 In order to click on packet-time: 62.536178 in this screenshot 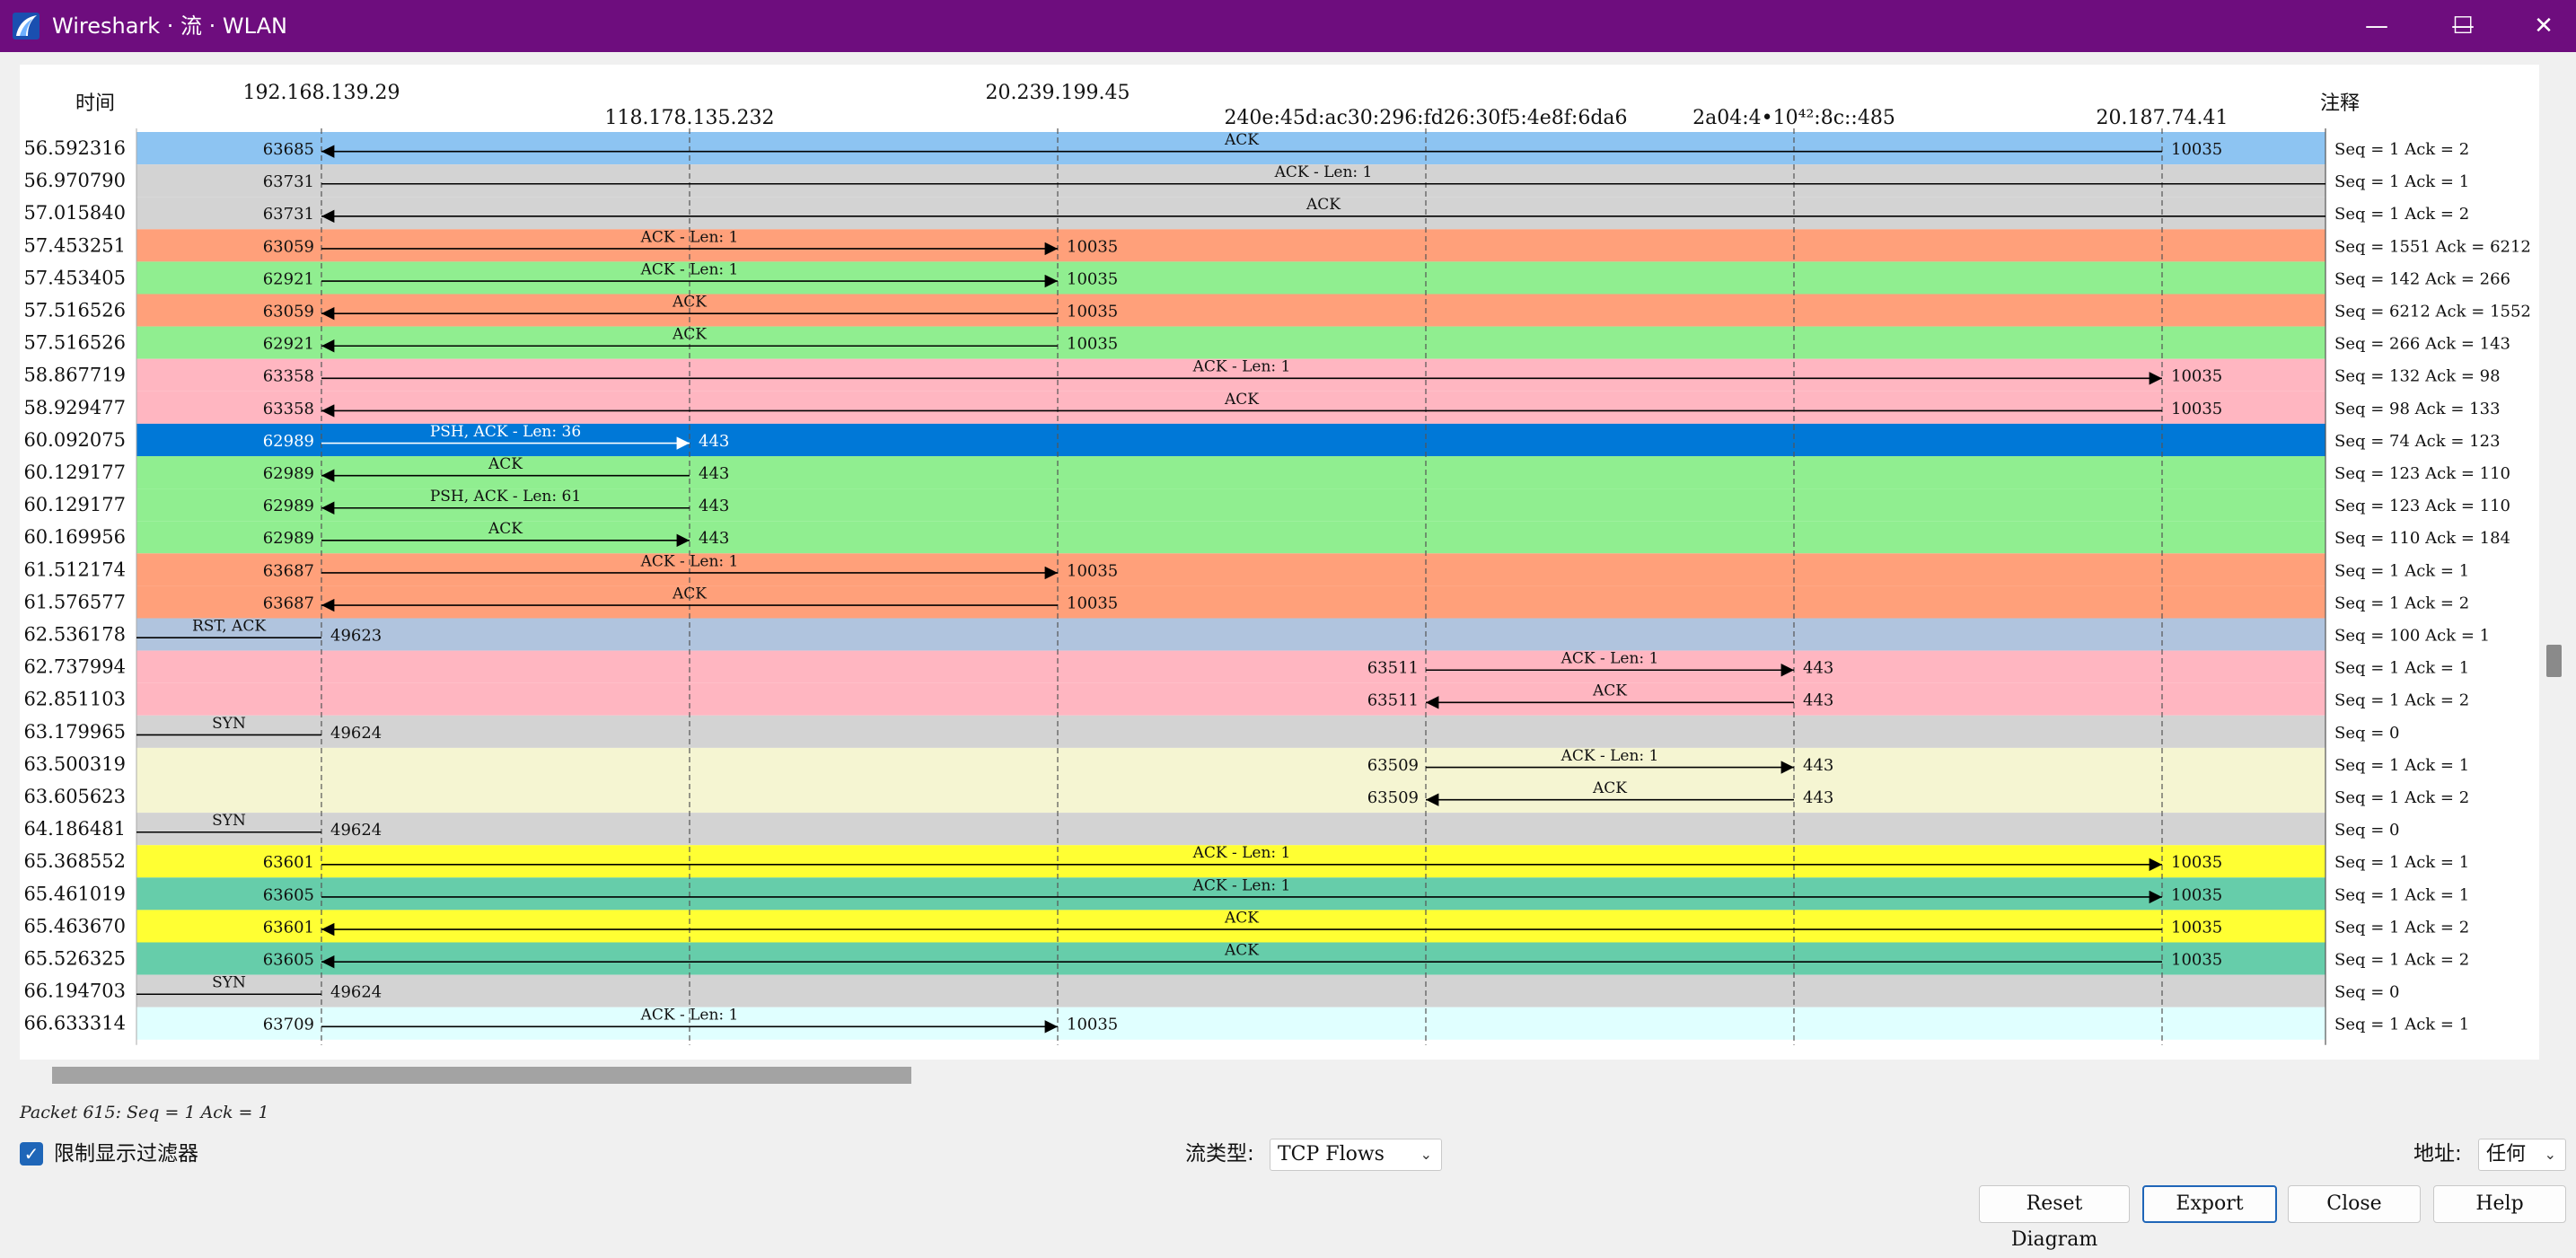, I will do `click(74, 635)`.